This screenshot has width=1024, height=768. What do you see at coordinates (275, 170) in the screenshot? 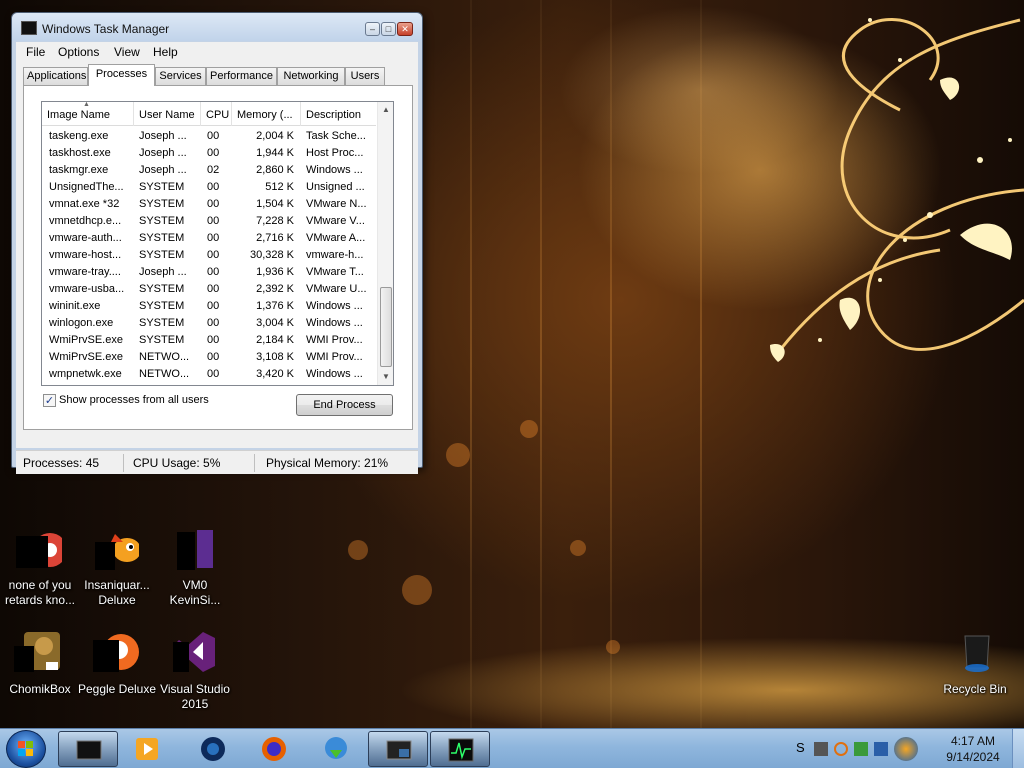
I see `cell-memory: 2,860 K` at bounding box center [275, 170].